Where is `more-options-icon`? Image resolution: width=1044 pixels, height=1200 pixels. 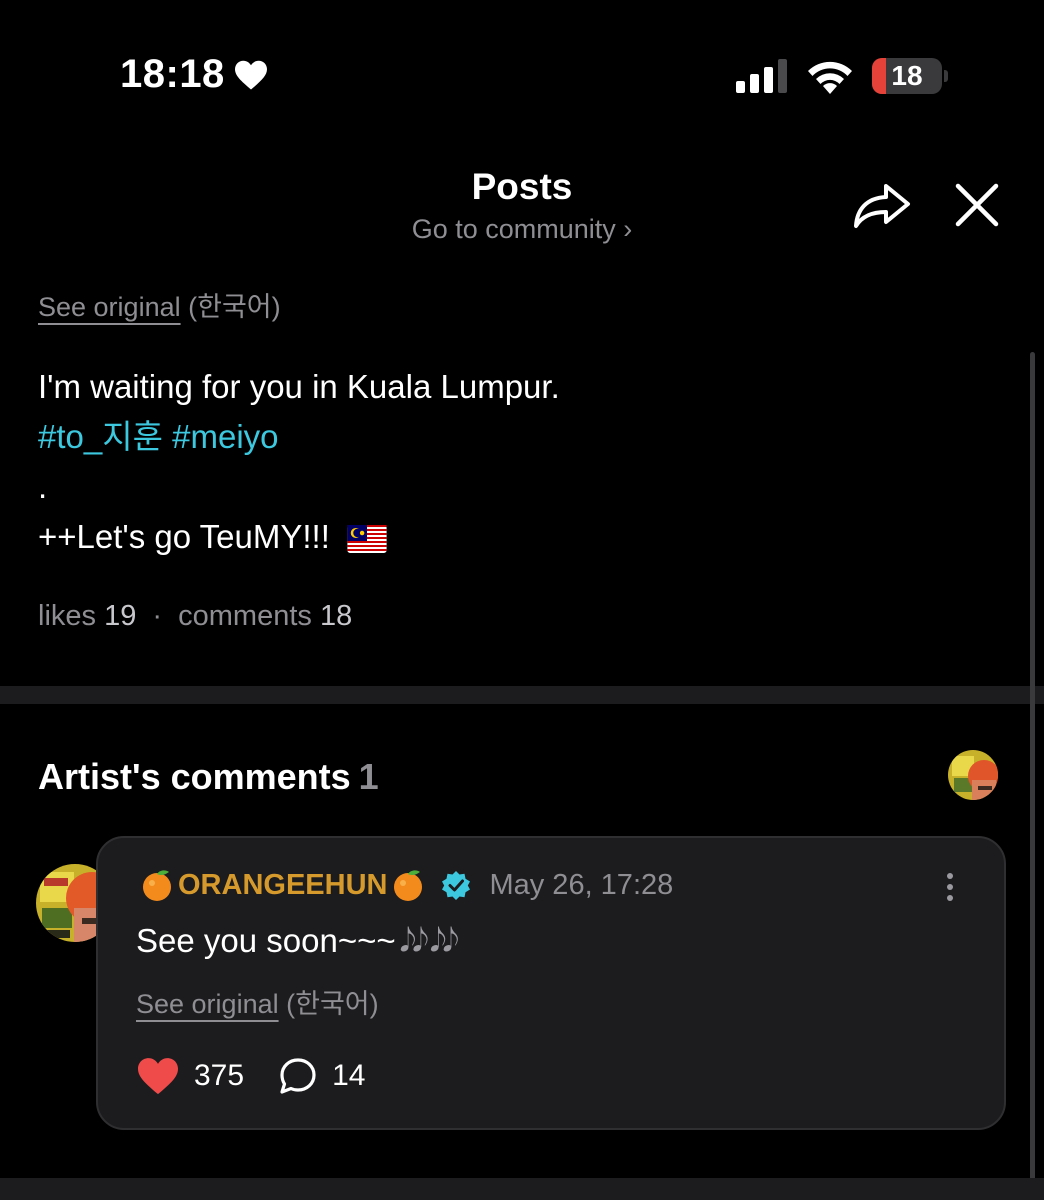
more-options-icon is located at coordinates (950, 887).